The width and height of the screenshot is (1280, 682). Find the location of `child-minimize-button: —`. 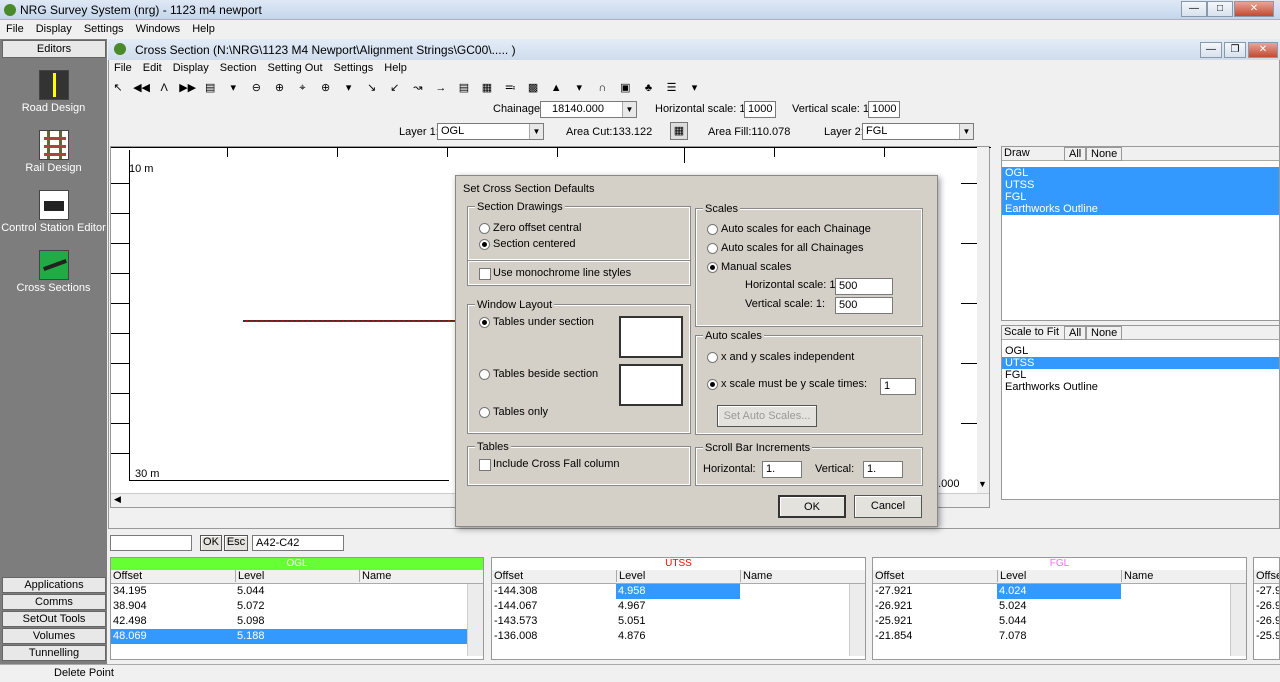

child-minimize-button: — is located at coordinates (1211, 50).